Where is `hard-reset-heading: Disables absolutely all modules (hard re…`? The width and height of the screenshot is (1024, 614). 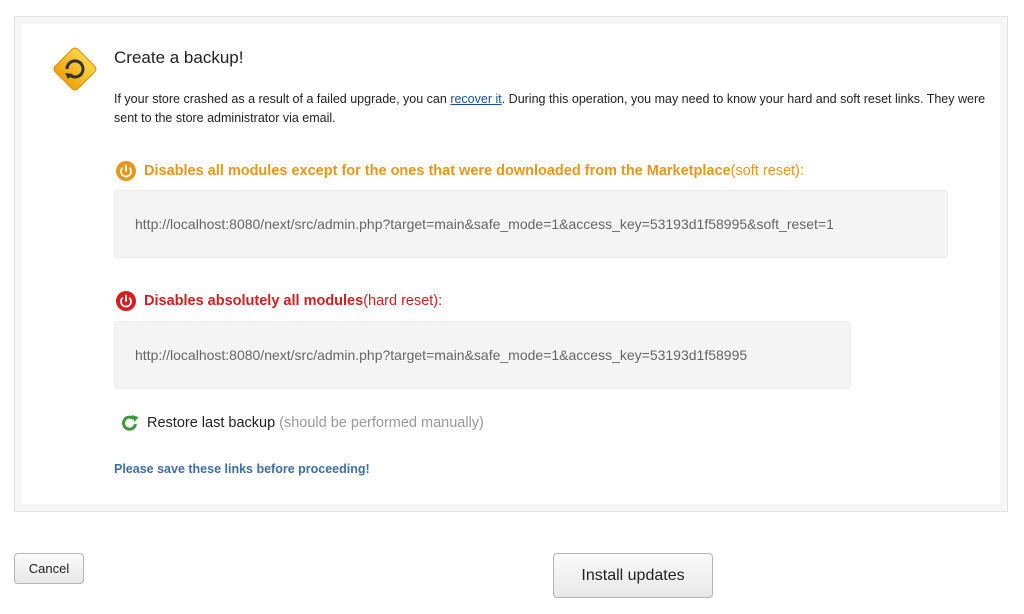 hard-reset-heading: Disables absolutely all modules (hard re… is located at coordinates (279, 301).